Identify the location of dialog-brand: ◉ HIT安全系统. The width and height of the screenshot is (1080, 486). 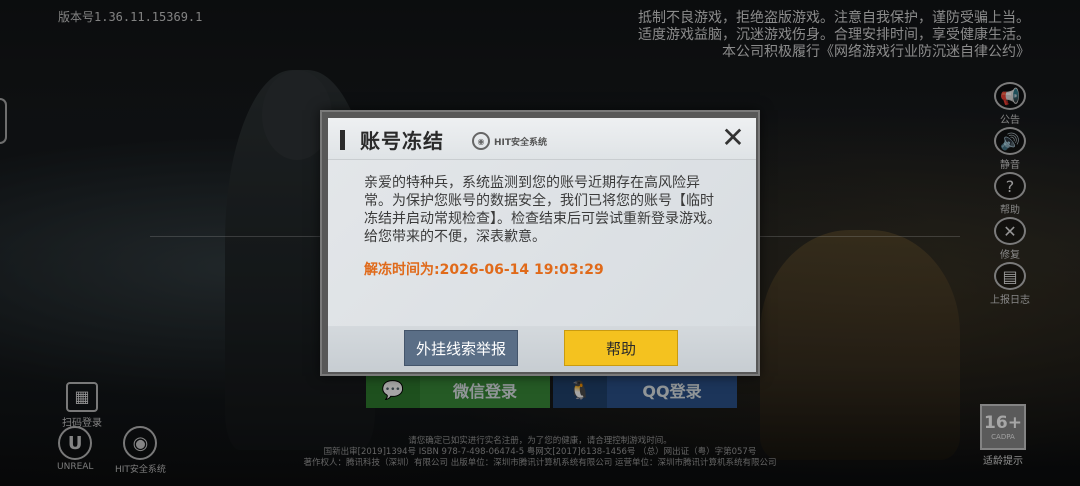
(509, 141).